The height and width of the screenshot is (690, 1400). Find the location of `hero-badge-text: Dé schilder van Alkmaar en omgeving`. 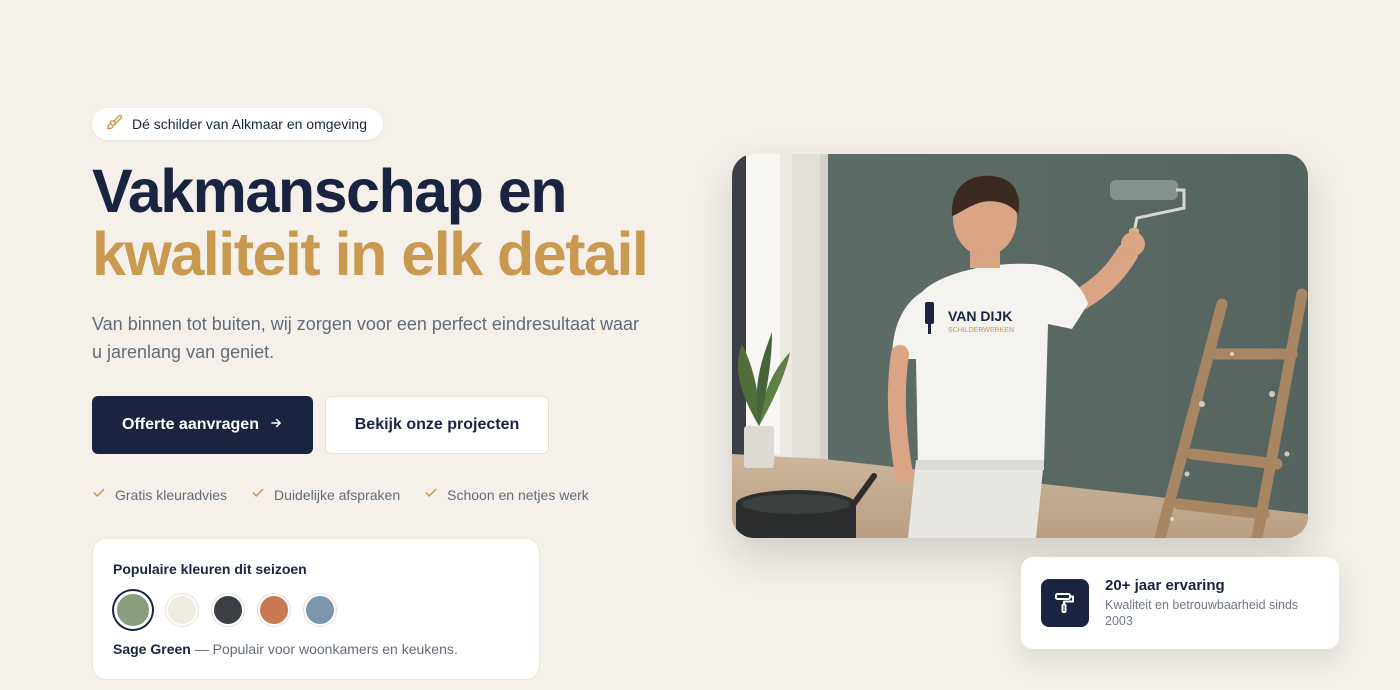

hero-badge-text: Dé schilder van Alkmaar en omgeving is located at coordinates (250, 124).